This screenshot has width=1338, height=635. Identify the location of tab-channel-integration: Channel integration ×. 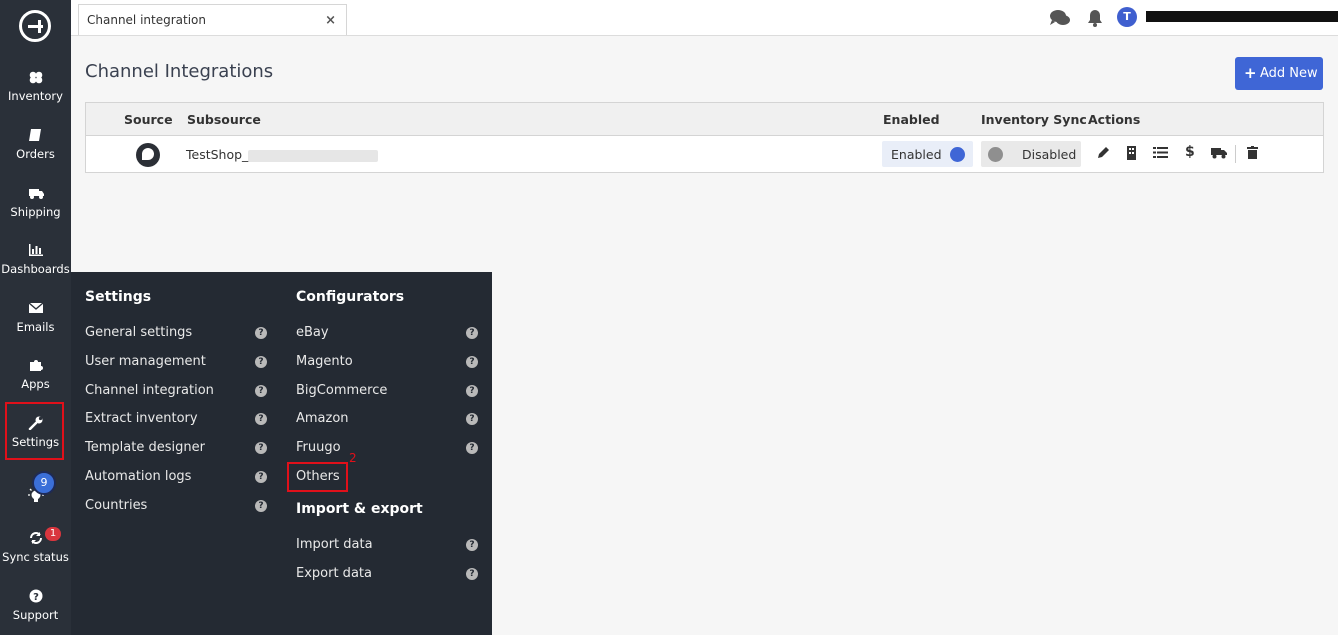
(212, 19).